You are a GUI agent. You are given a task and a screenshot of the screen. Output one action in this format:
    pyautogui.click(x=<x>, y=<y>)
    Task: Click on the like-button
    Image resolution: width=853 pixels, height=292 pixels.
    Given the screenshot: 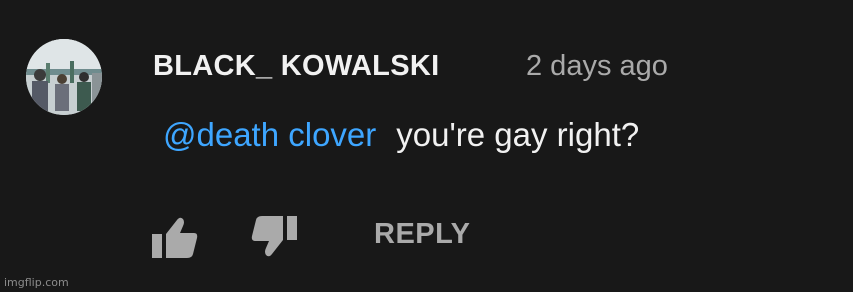 What is the action you would take?
    pyautogui.click(x=175, y=237)
    